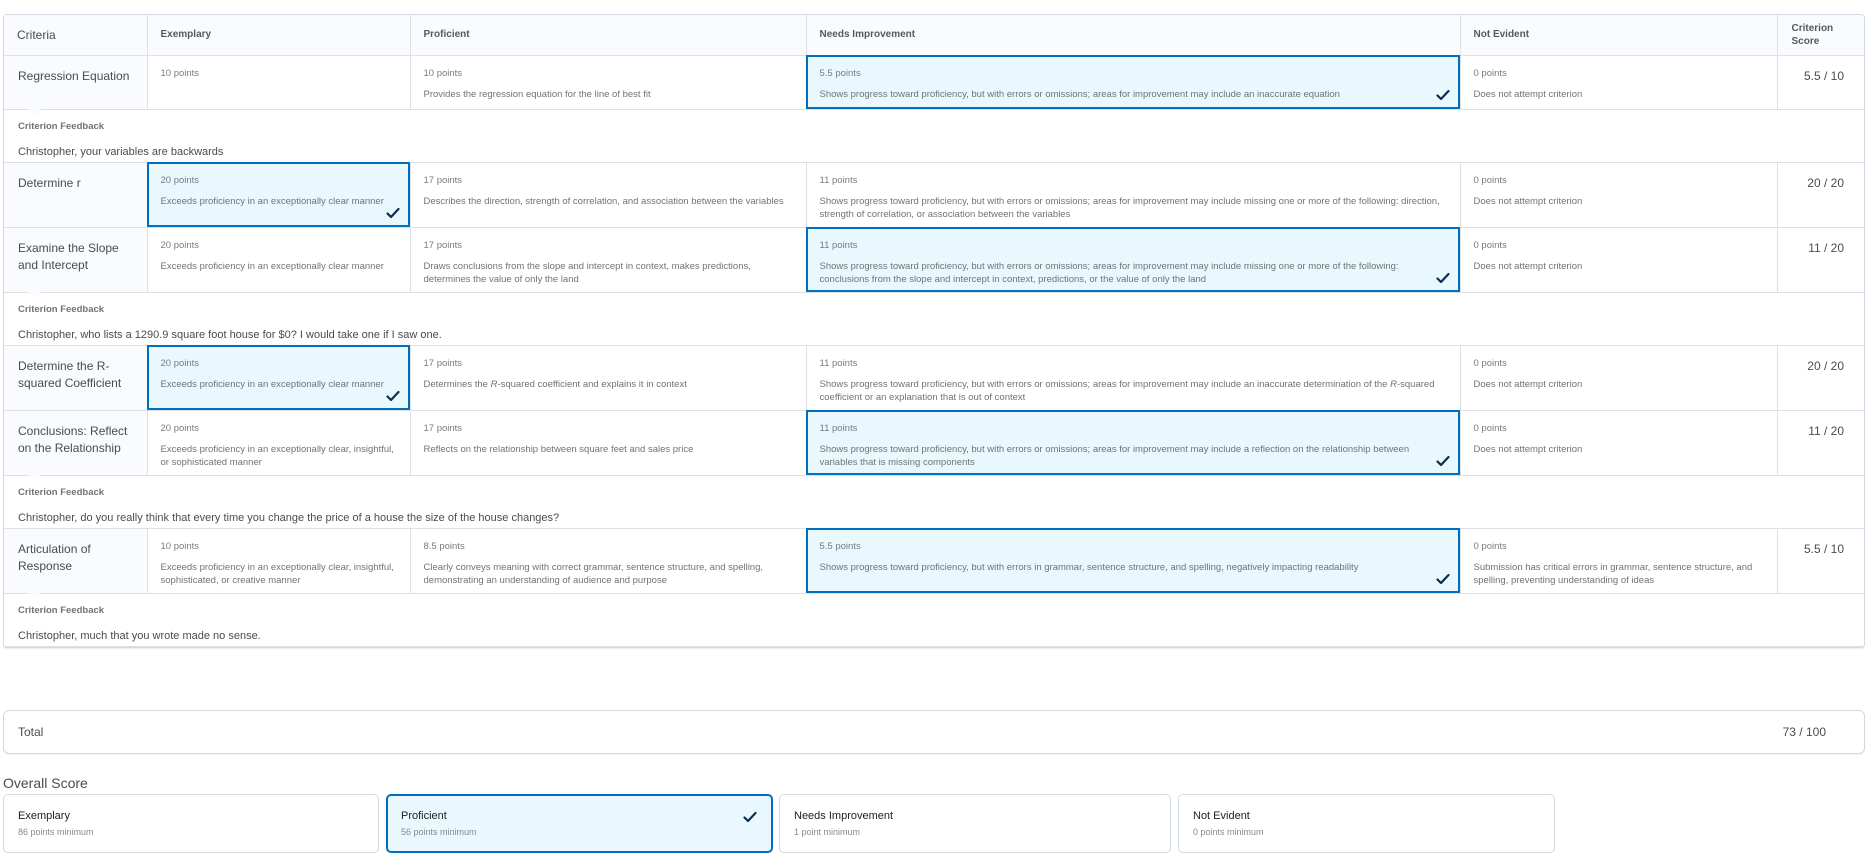  What do you see at coordinates (191, 823) in the screenshot?
I see `overall-level-exemplary: Exemplary 86 points minimum` at bounding box center [191, 823].